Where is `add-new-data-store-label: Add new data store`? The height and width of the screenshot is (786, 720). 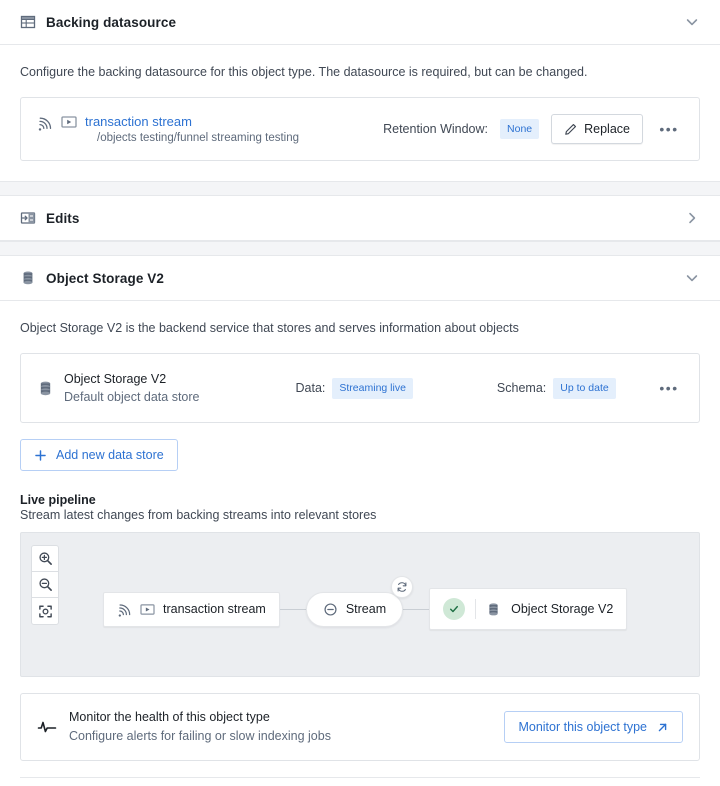 add-new-data-store-label: Add new data store is located at coordinates (110, 455).